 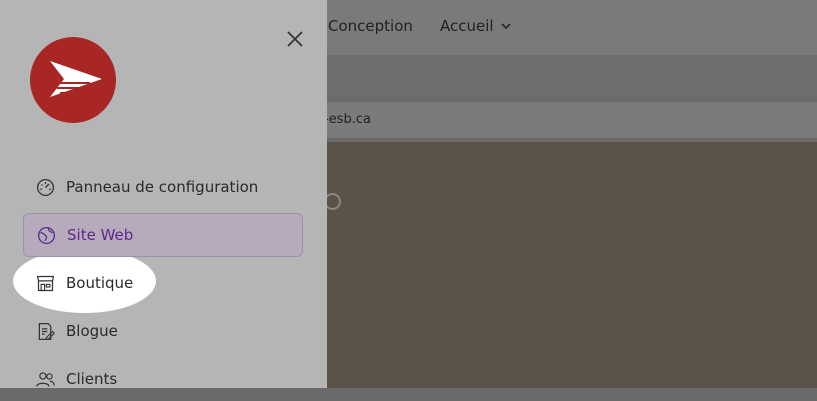 I want to click on storefront-icon, so click(x=45, y=283).